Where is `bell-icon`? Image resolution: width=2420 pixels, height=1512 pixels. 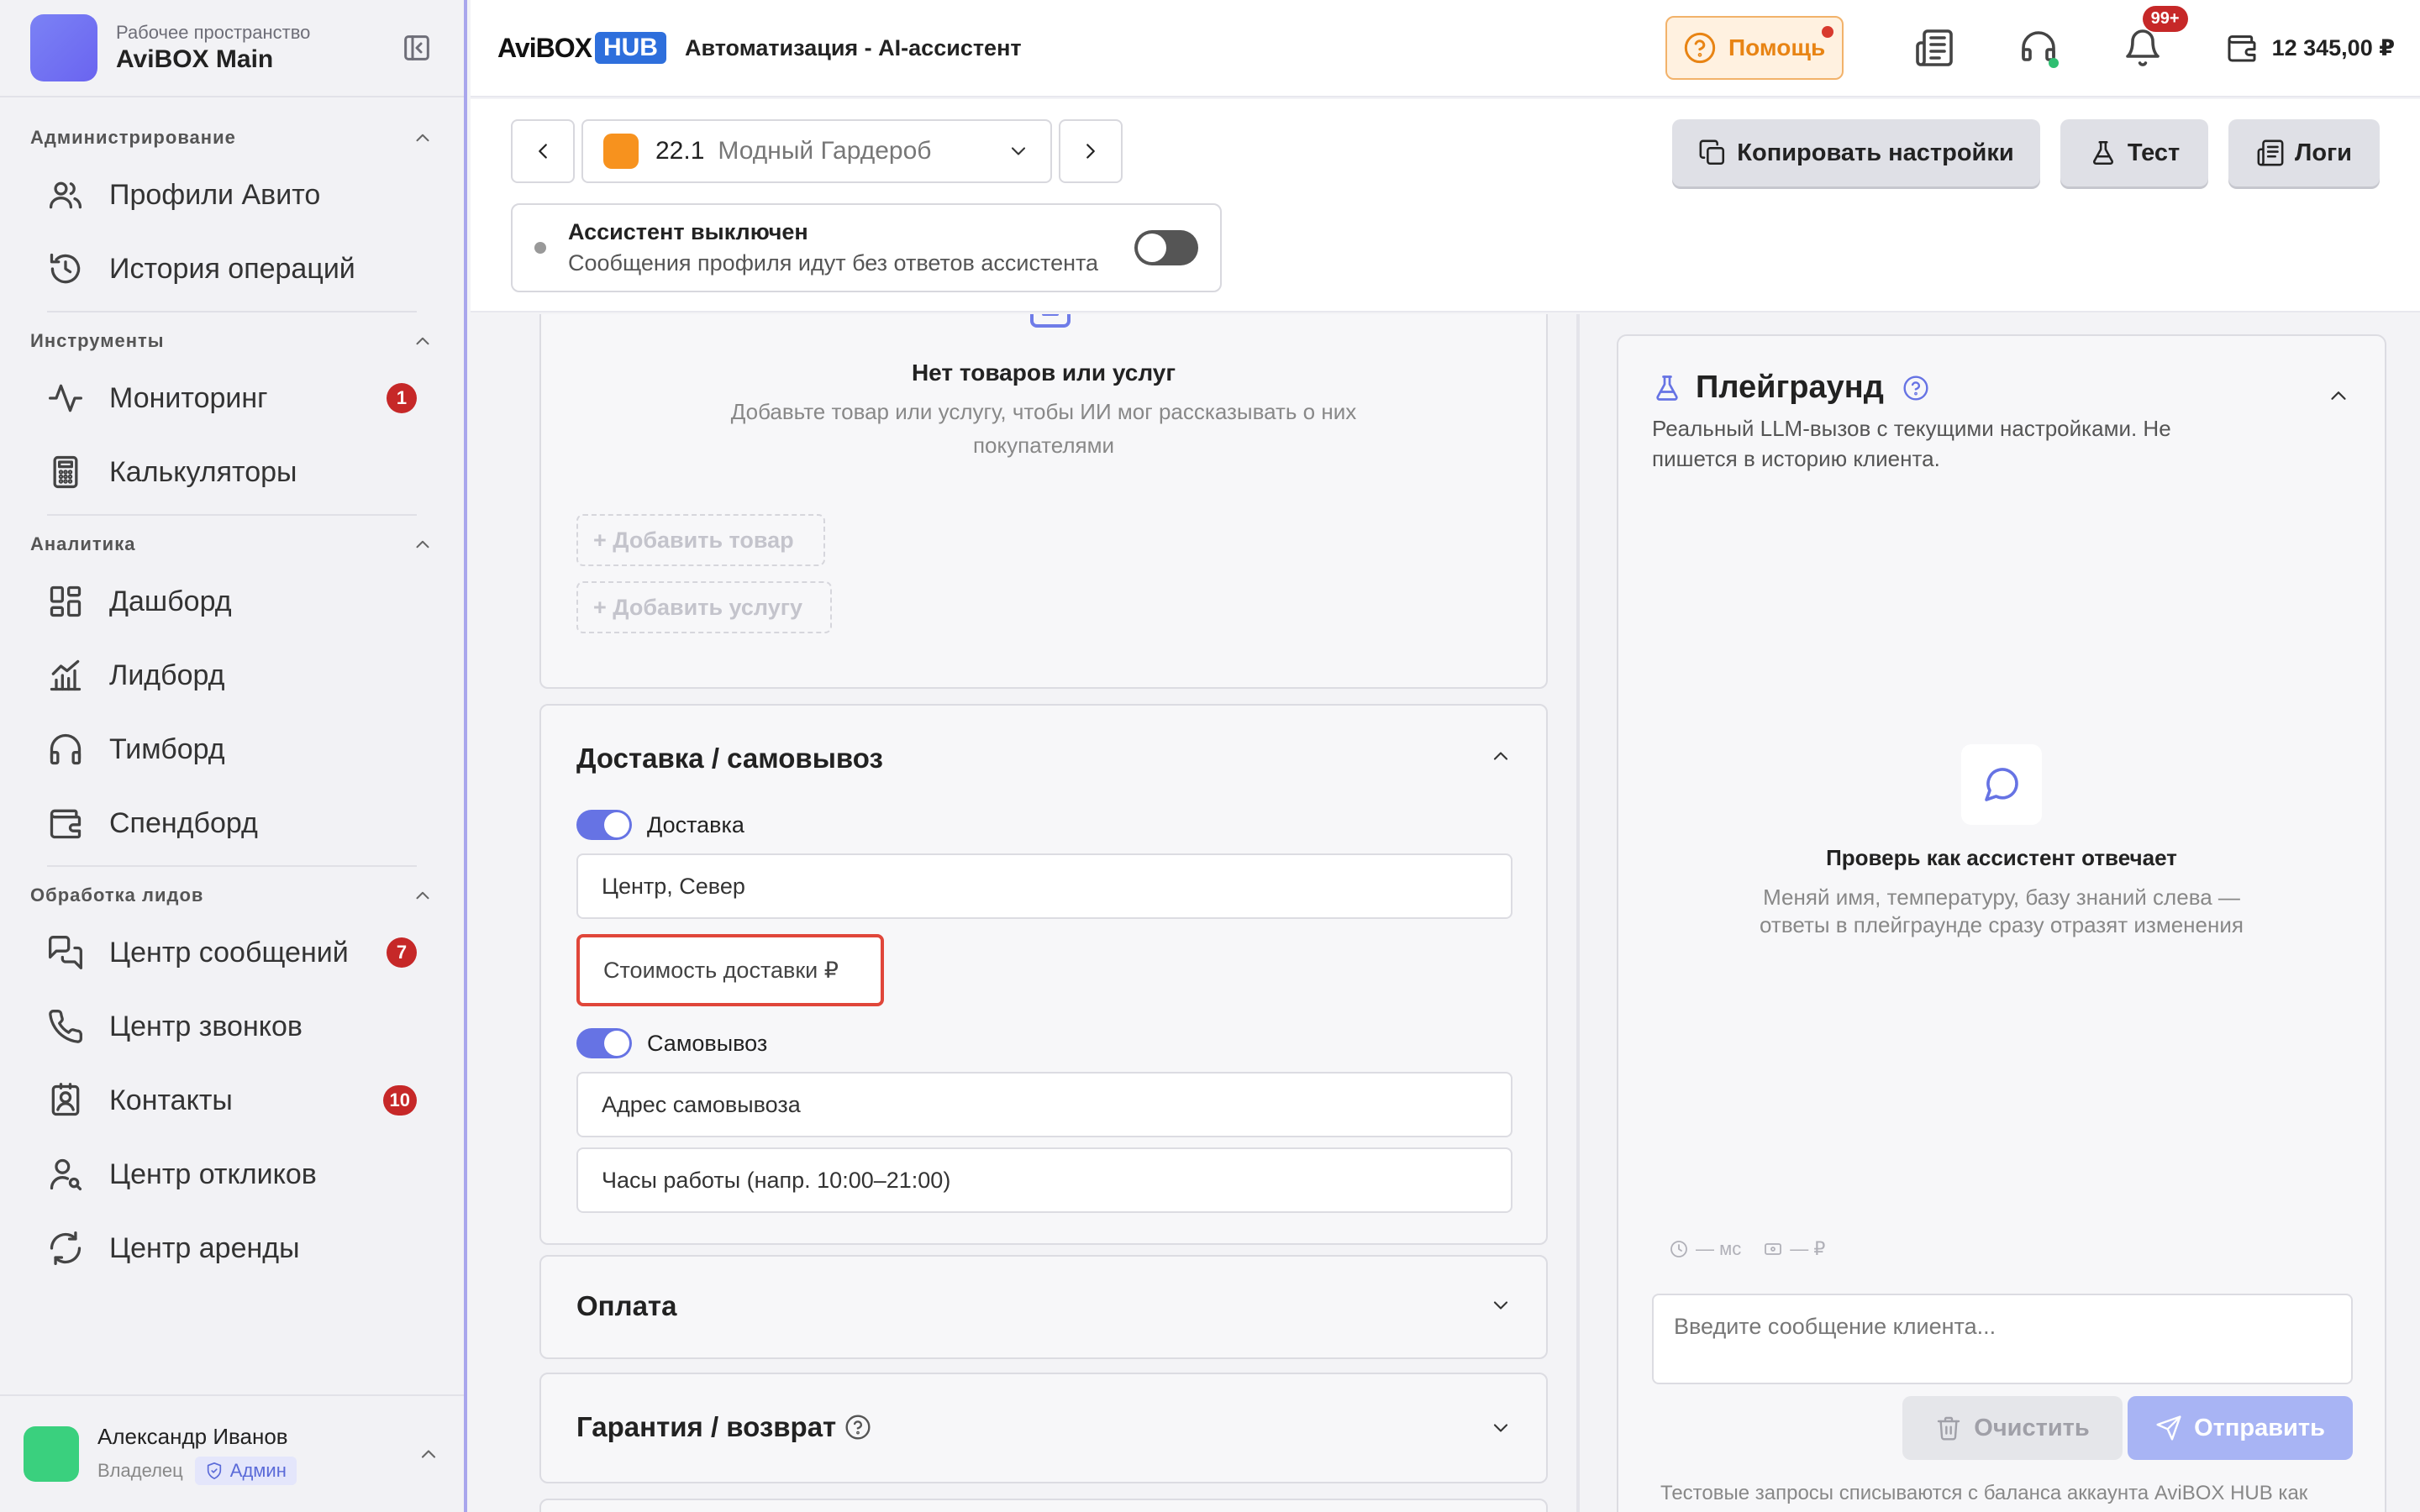 bell-icon is located at coordinates (2143, 47).